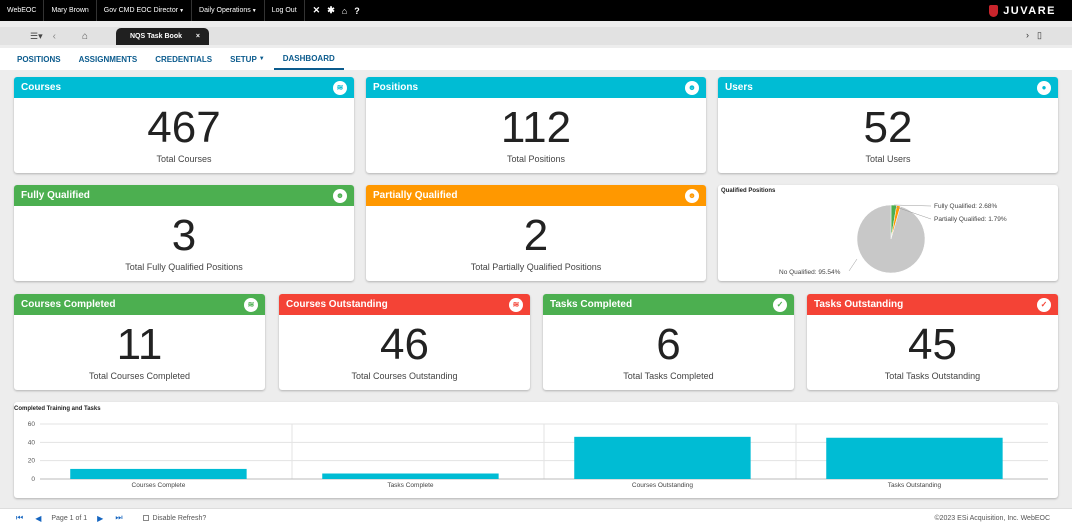  I want to click on close-icon: ×, so click(198, 36).